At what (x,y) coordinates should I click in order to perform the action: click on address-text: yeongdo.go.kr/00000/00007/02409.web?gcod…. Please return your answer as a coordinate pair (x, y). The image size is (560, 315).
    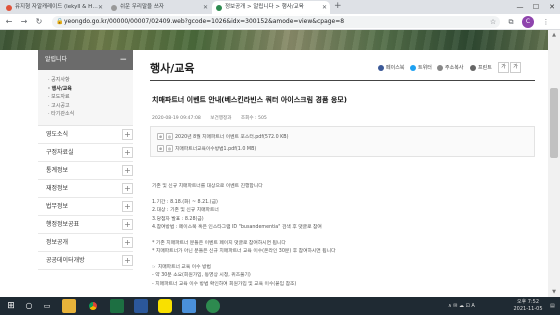
    Looking at the image, I should click on (204, 21).